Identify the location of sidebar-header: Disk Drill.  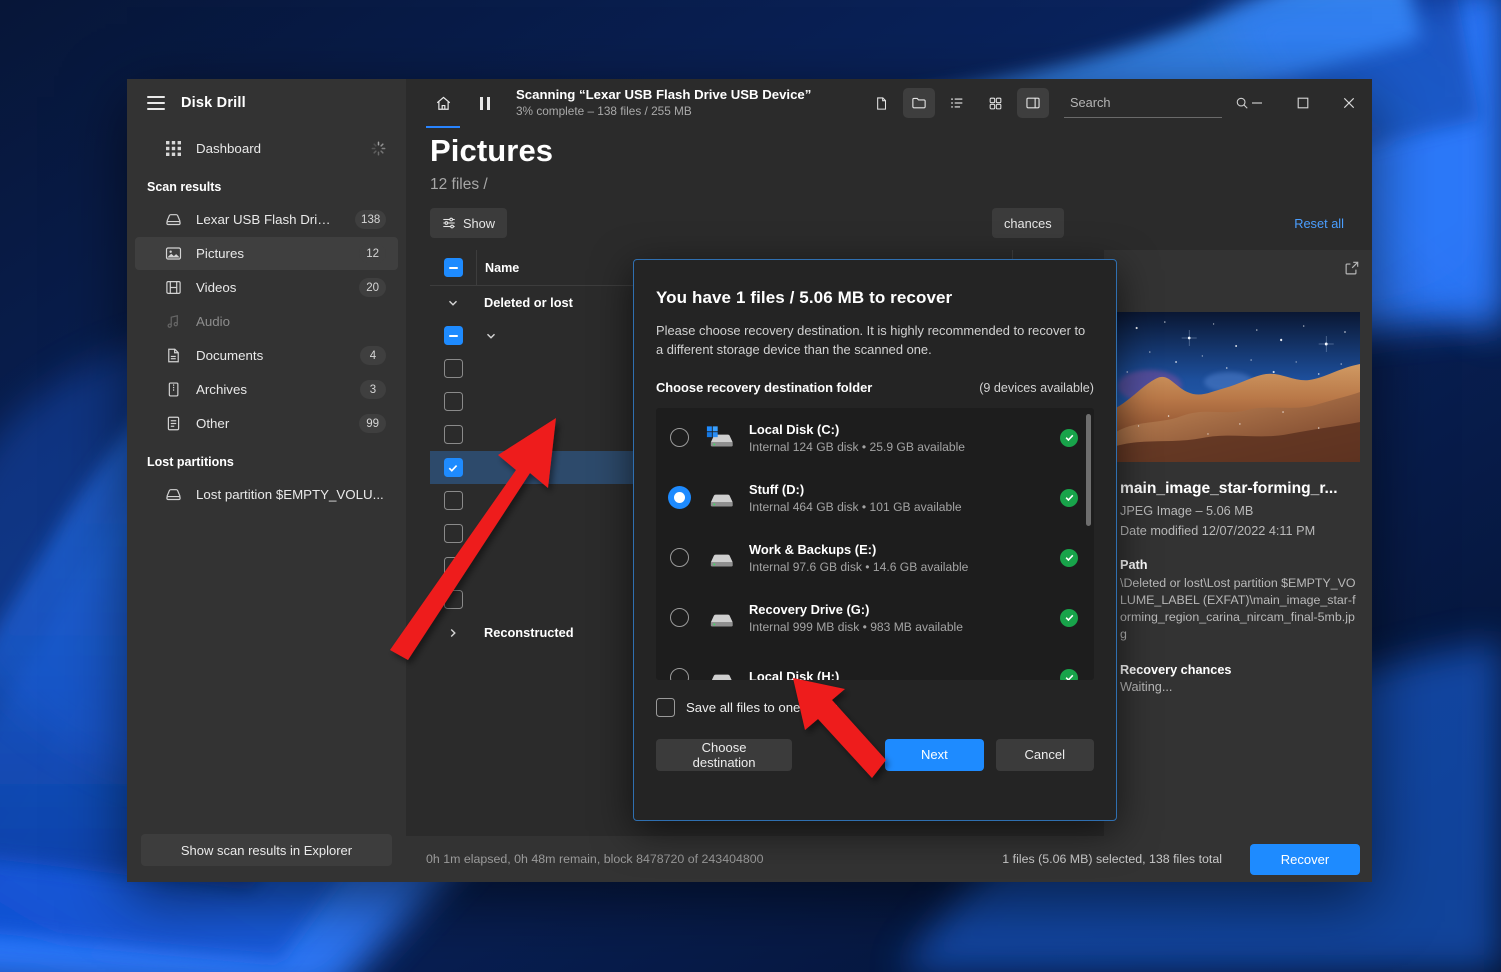
(266, 101).